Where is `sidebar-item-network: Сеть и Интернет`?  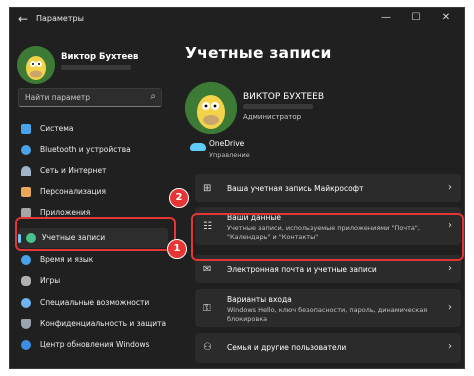 sidebar-item-network: Сеть и Интернет is located at coordinates (93, 171).